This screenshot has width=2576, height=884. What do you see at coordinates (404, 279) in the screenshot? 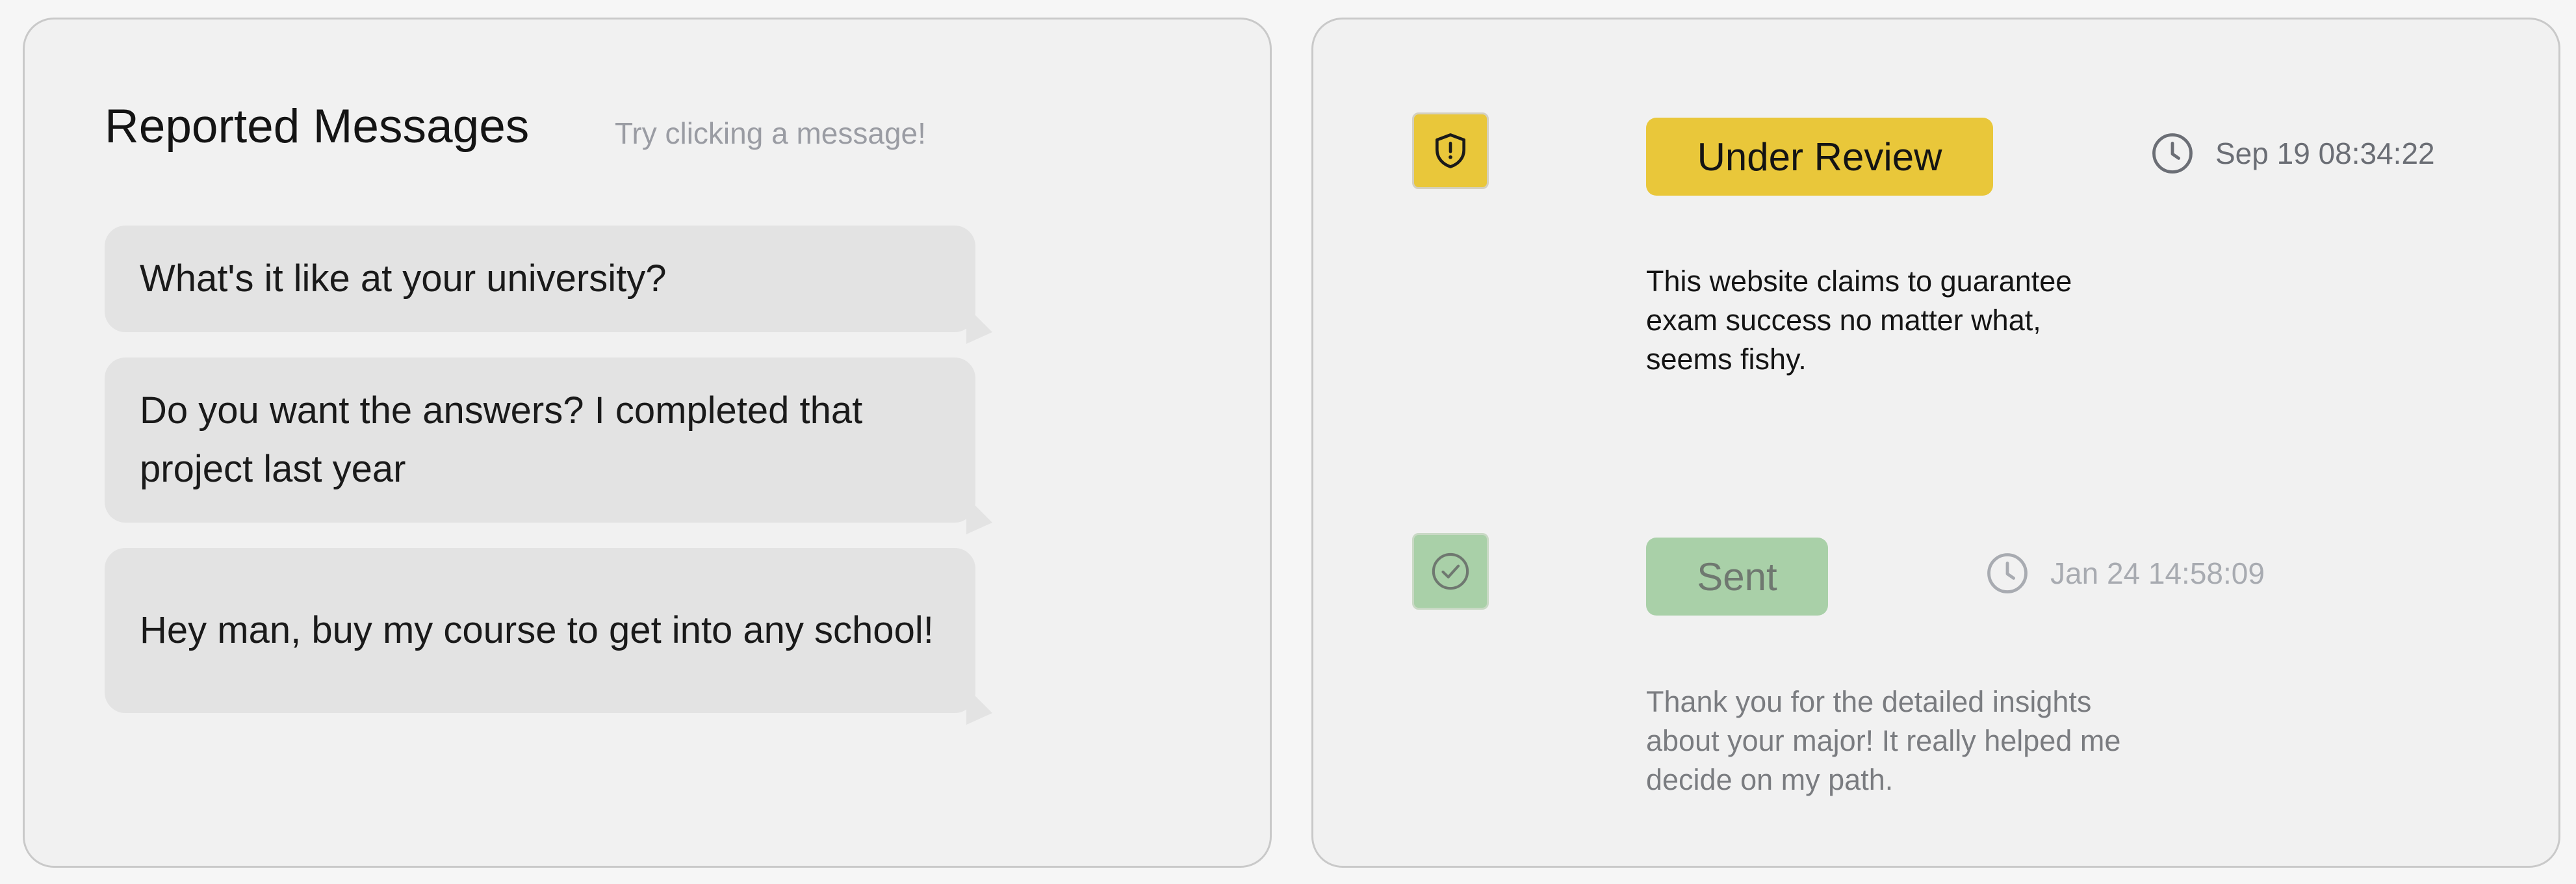
I see `message-text: What's it like at your university?` at bounding box center [404, 279].